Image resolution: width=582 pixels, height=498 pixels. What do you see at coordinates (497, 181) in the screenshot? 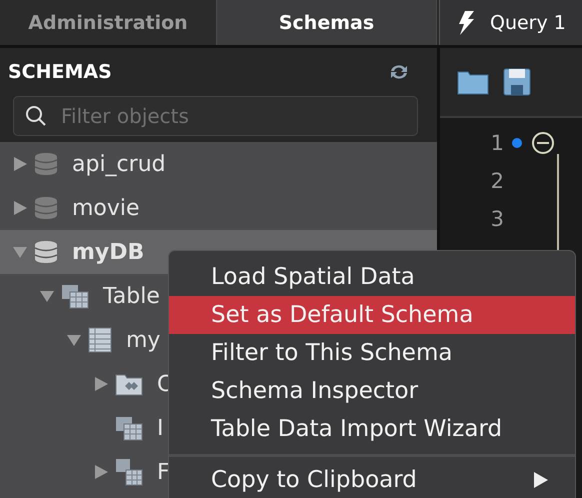
I see `line-number: 2` at bounding box center [497, 181].